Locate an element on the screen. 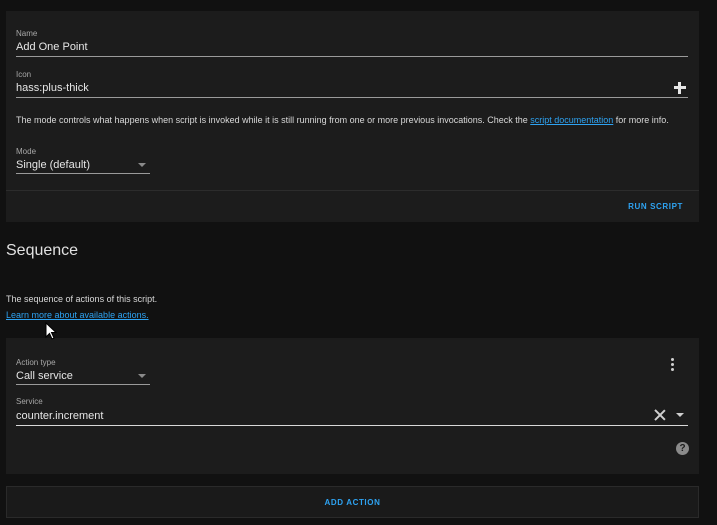 This screenshot has width=717, height=525. icon-label: Icon is located at coordinates (24, 74).